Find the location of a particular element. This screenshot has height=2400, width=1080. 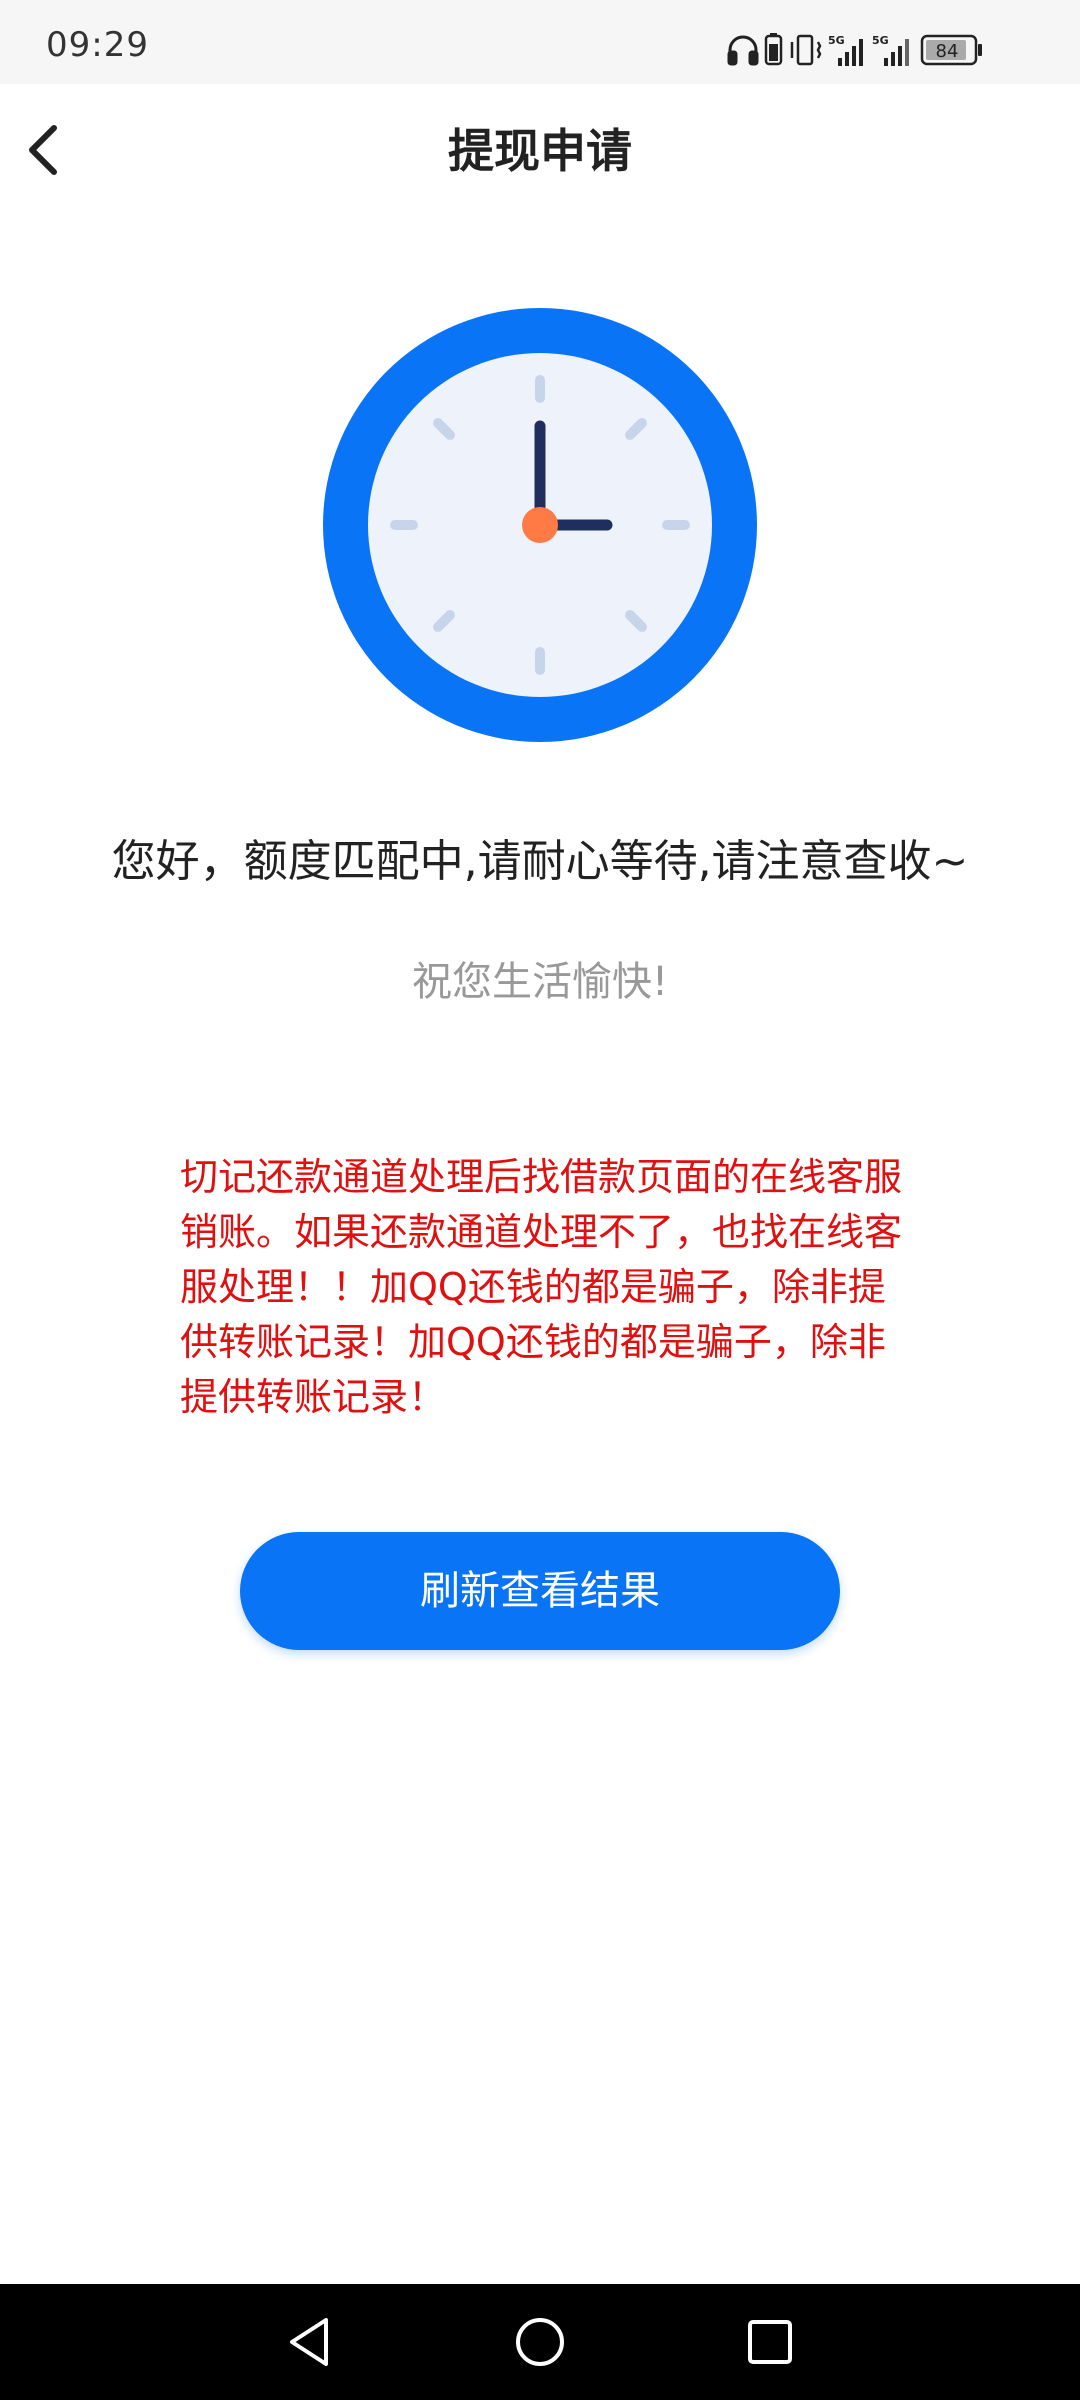

page-title: 提现申请 is located at coordinates (540, 151).